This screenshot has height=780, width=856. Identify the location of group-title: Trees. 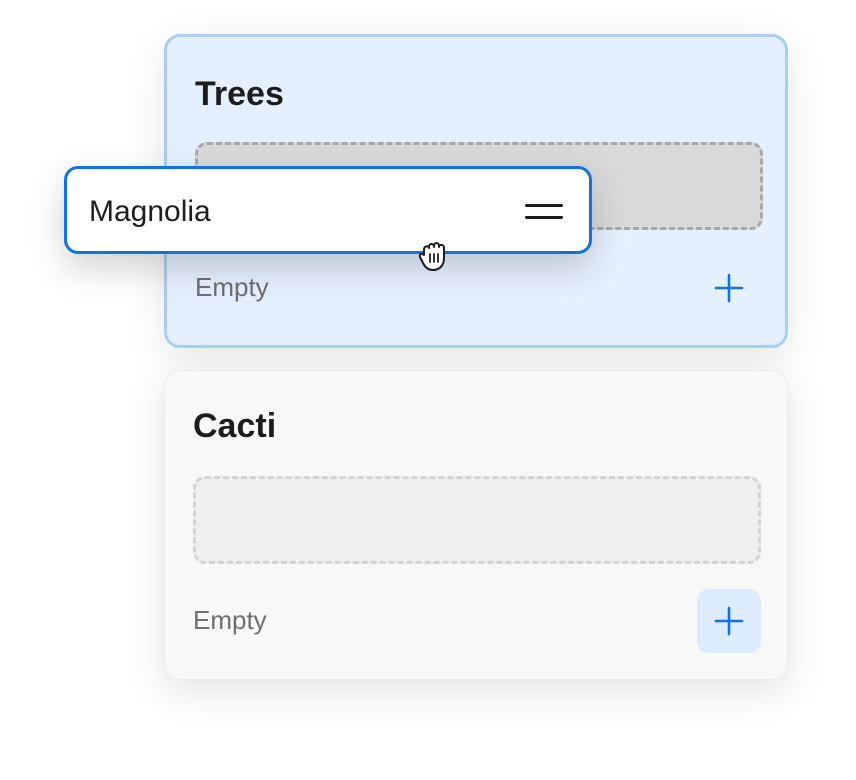
(239, 94).